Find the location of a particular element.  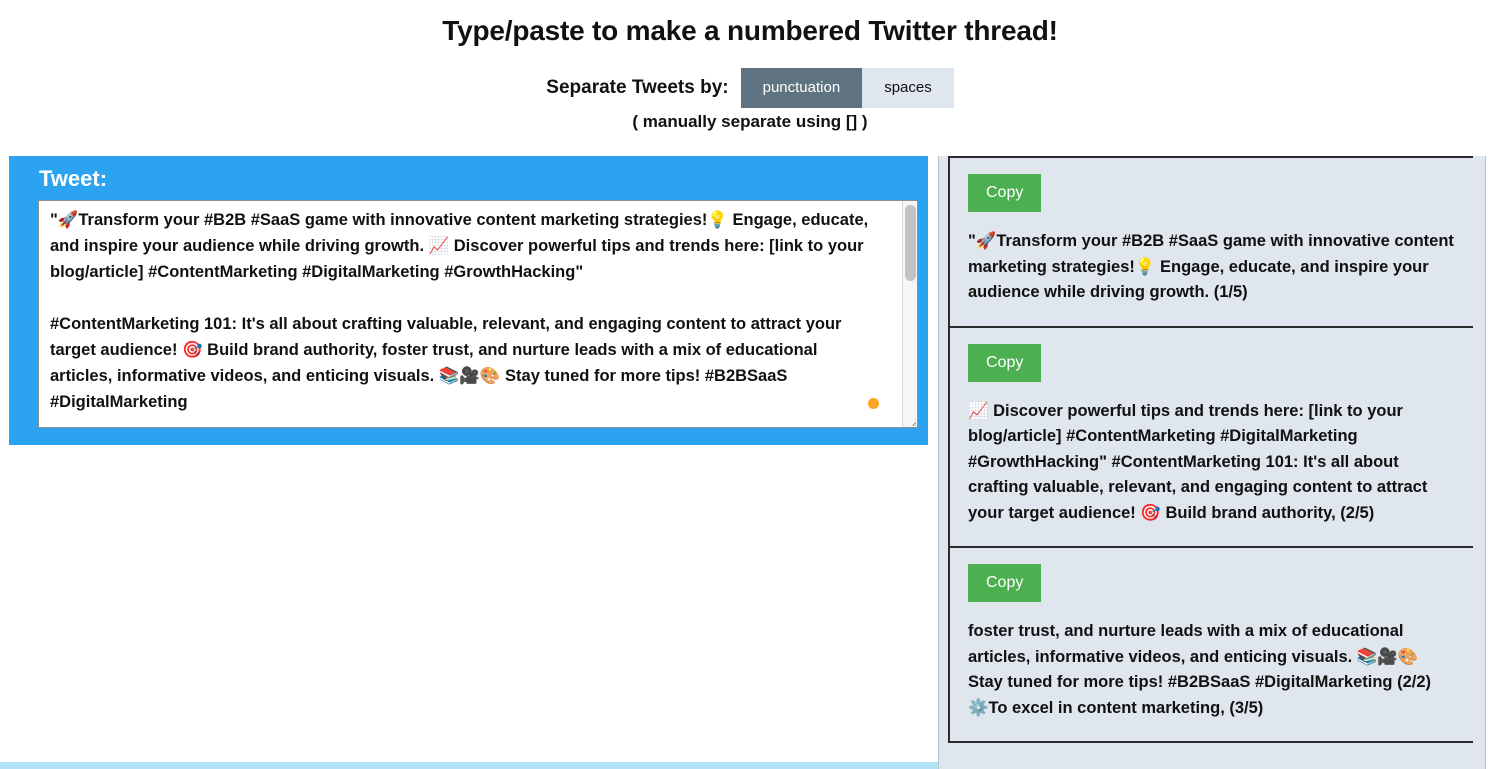

separator-segmented-control: punctuation spaces is located at coordinates (847, 88).